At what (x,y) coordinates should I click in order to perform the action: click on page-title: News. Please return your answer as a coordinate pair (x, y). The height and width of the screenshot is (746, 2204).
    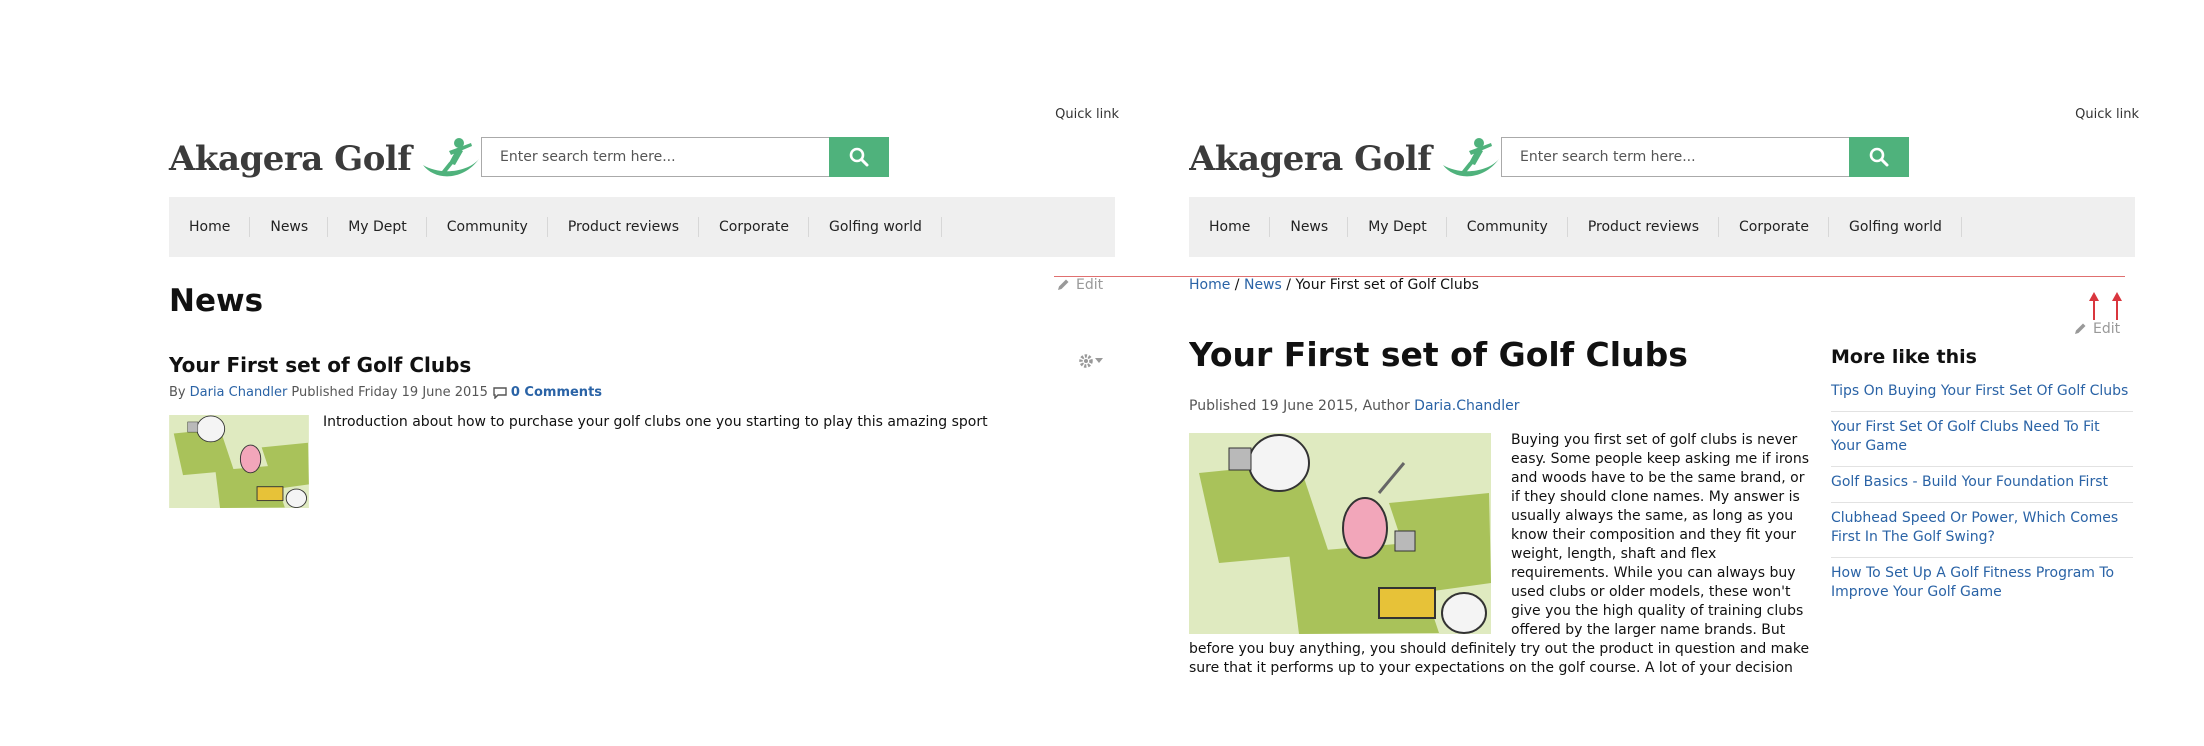
    Looking at the image, I should click on (216, 301).